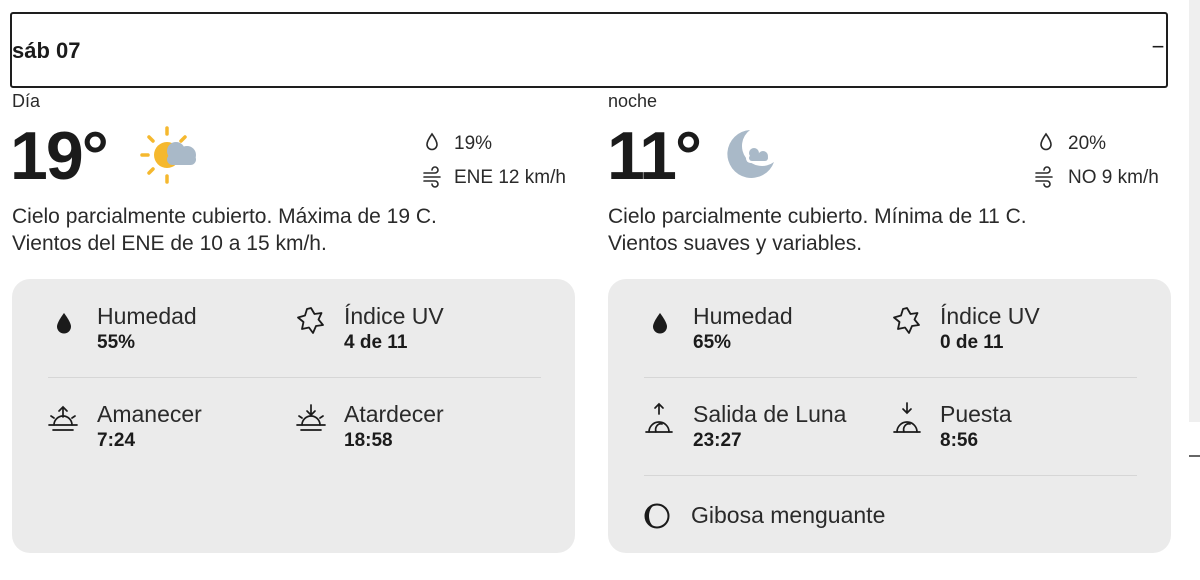 The width and height of the screenshot is (1200, 580). Describe the element at coordinates (63, 418) in the screenshot. I see `sunrise-icon` at that location.